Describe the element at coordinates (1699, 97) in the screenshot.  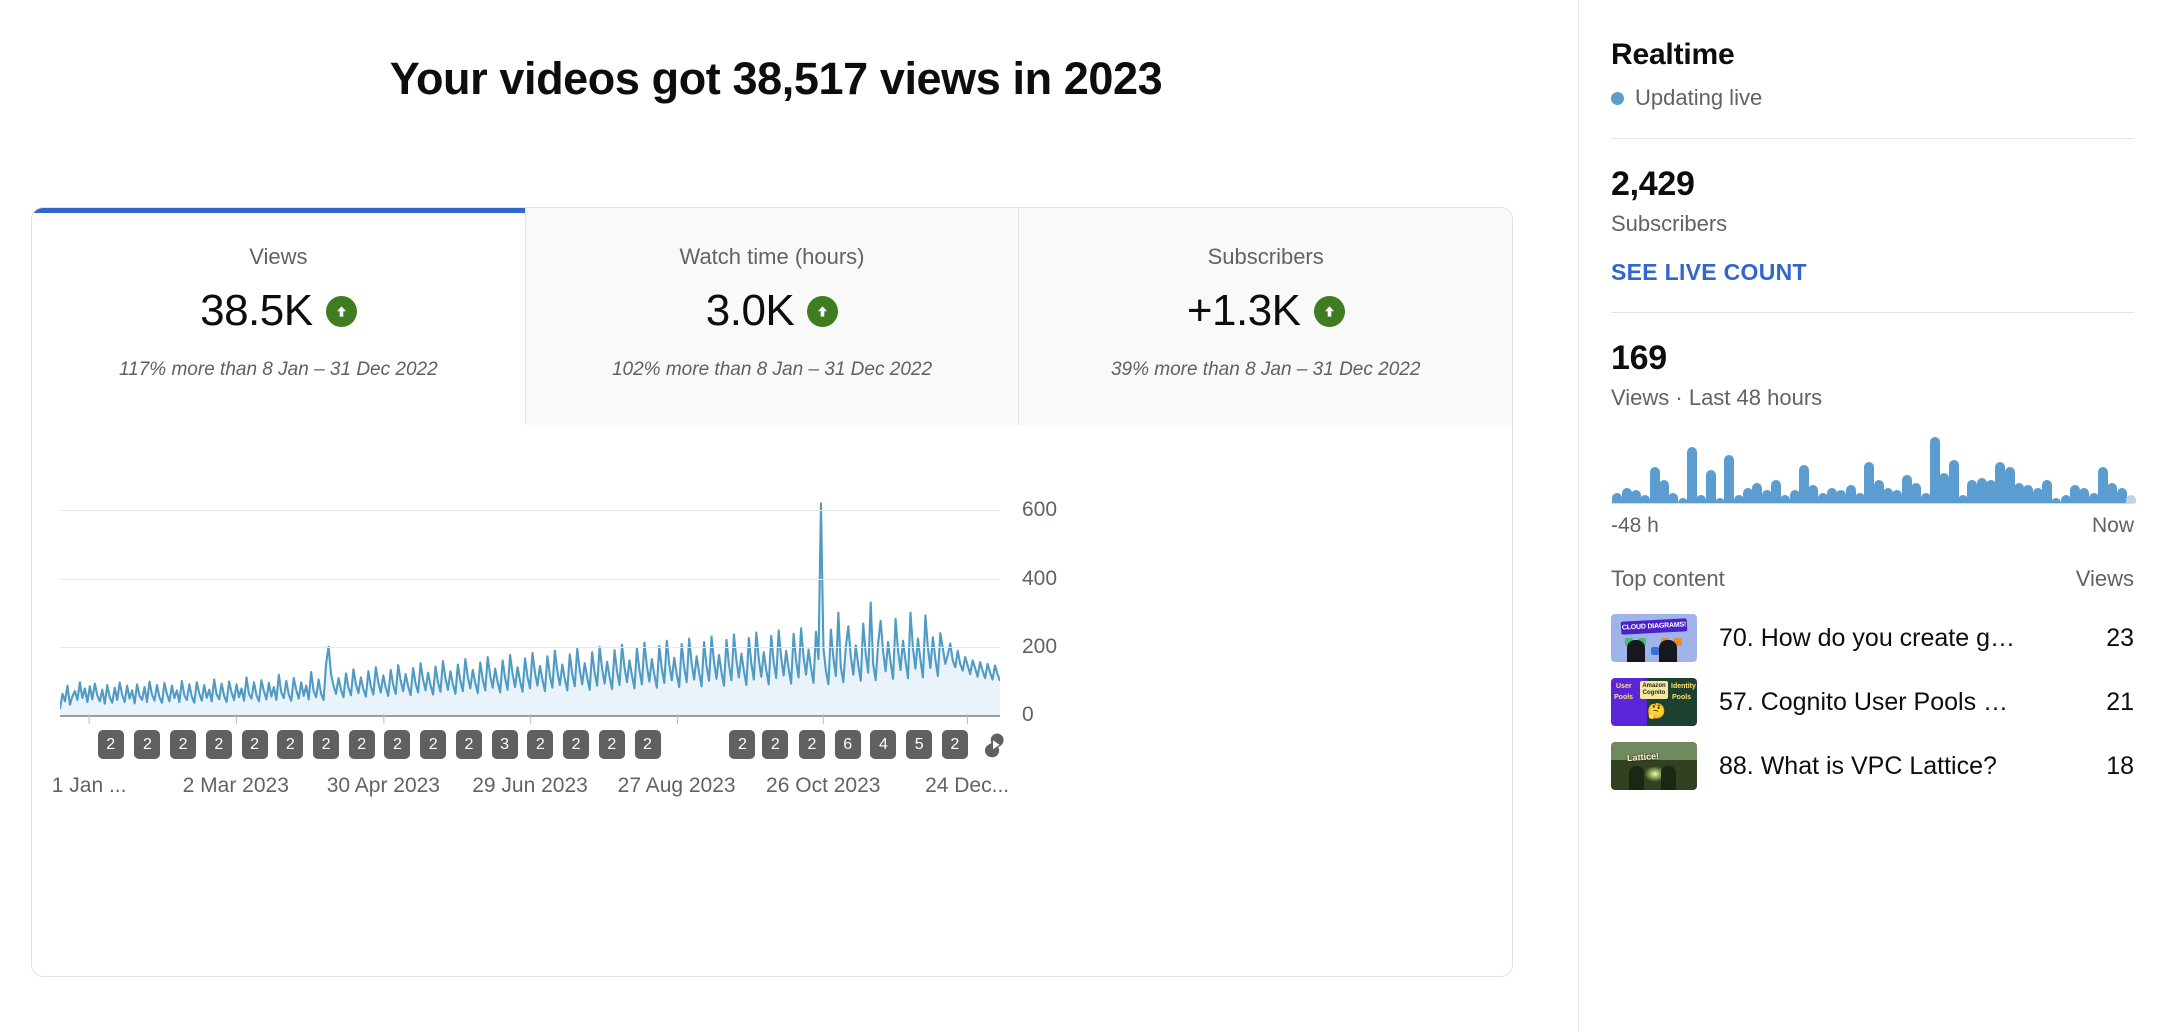
I see `realtime-status-label: Updating live` at that location.